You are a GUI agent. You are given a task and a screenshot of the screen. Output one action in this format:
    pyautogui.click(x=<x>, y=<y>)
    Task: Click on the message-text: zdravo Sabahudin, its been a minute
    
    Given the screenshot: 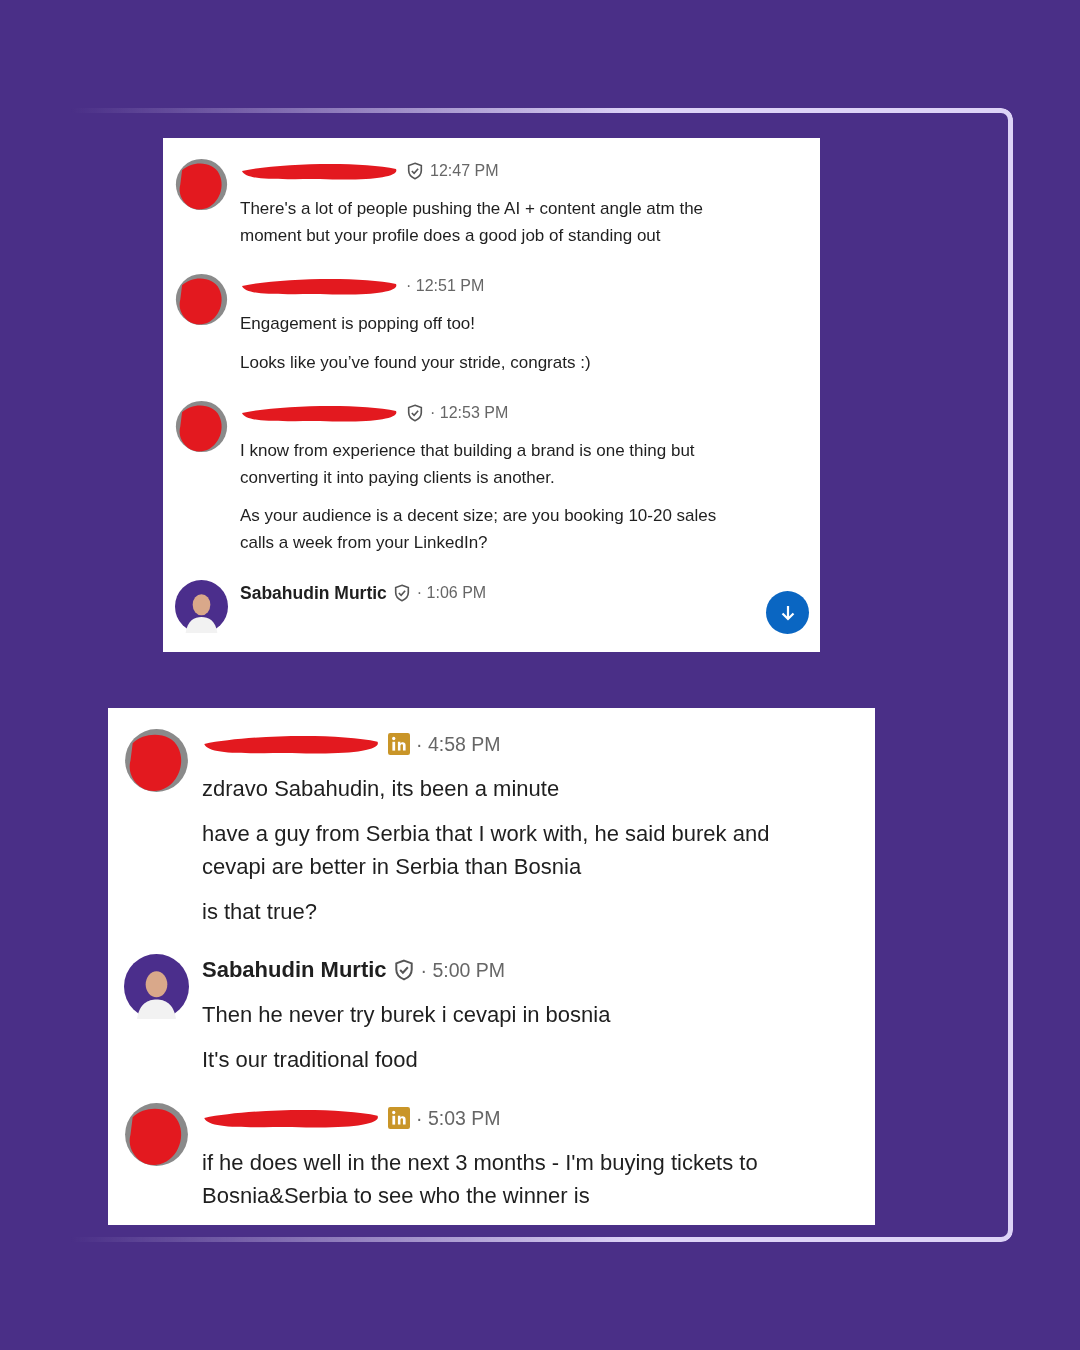 What is the action you would take?
    pyautogui.click(x=381, y=789)
    